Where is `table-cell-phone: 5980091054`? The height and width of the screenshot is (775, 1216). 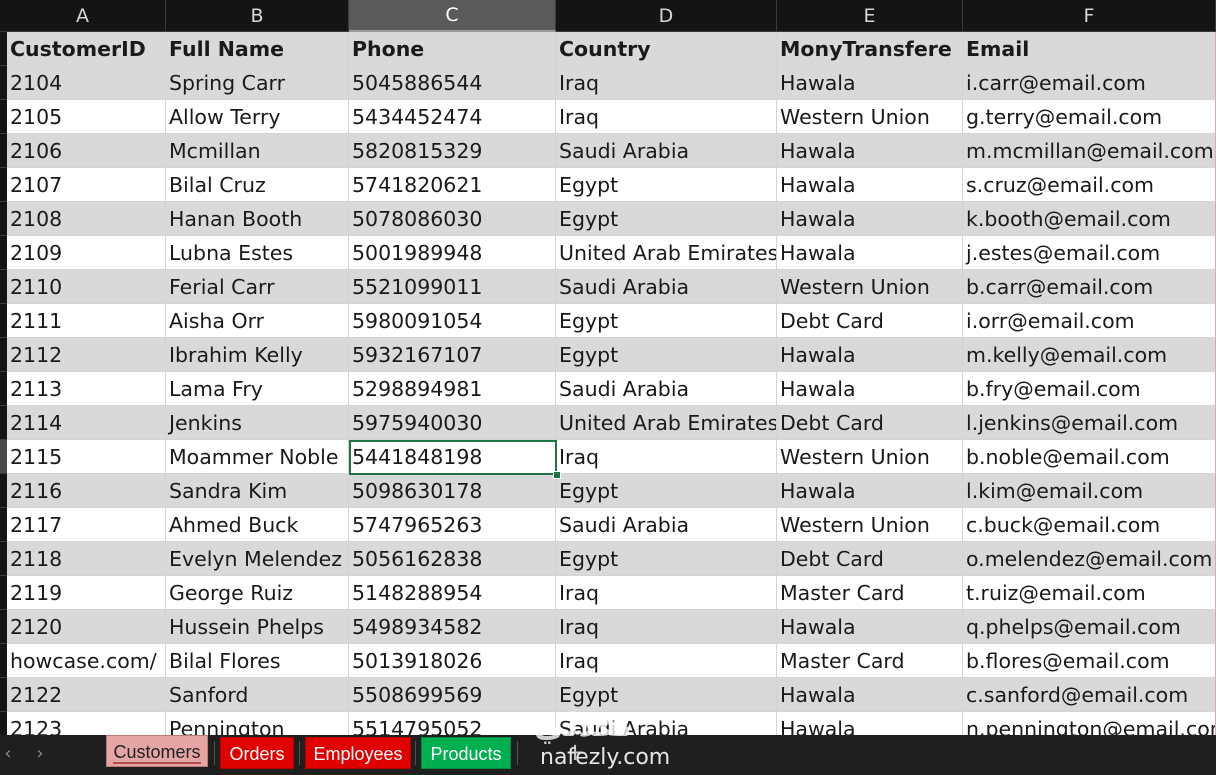
table-cell-phone: 5980091054 is located at coordinates (452, 321).